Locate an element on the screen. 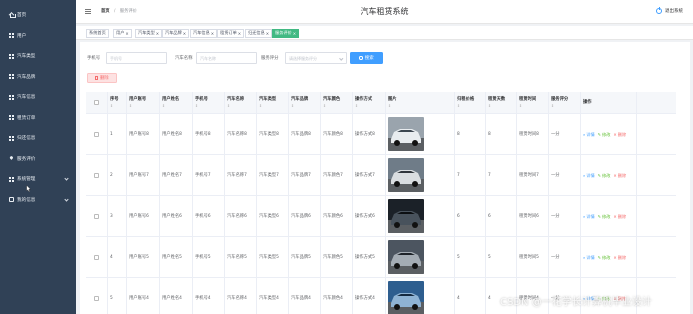 The height and width of the screenshot is (314, 693). table-cell-color: 汽车颜色5 is located at coordinates (337, 257).